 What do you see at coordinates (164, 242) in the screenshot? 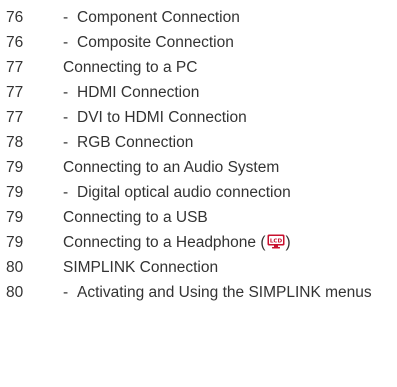
I see `toc-title-text: Connecting to a Headphone (` at bounding box center [164, 242].